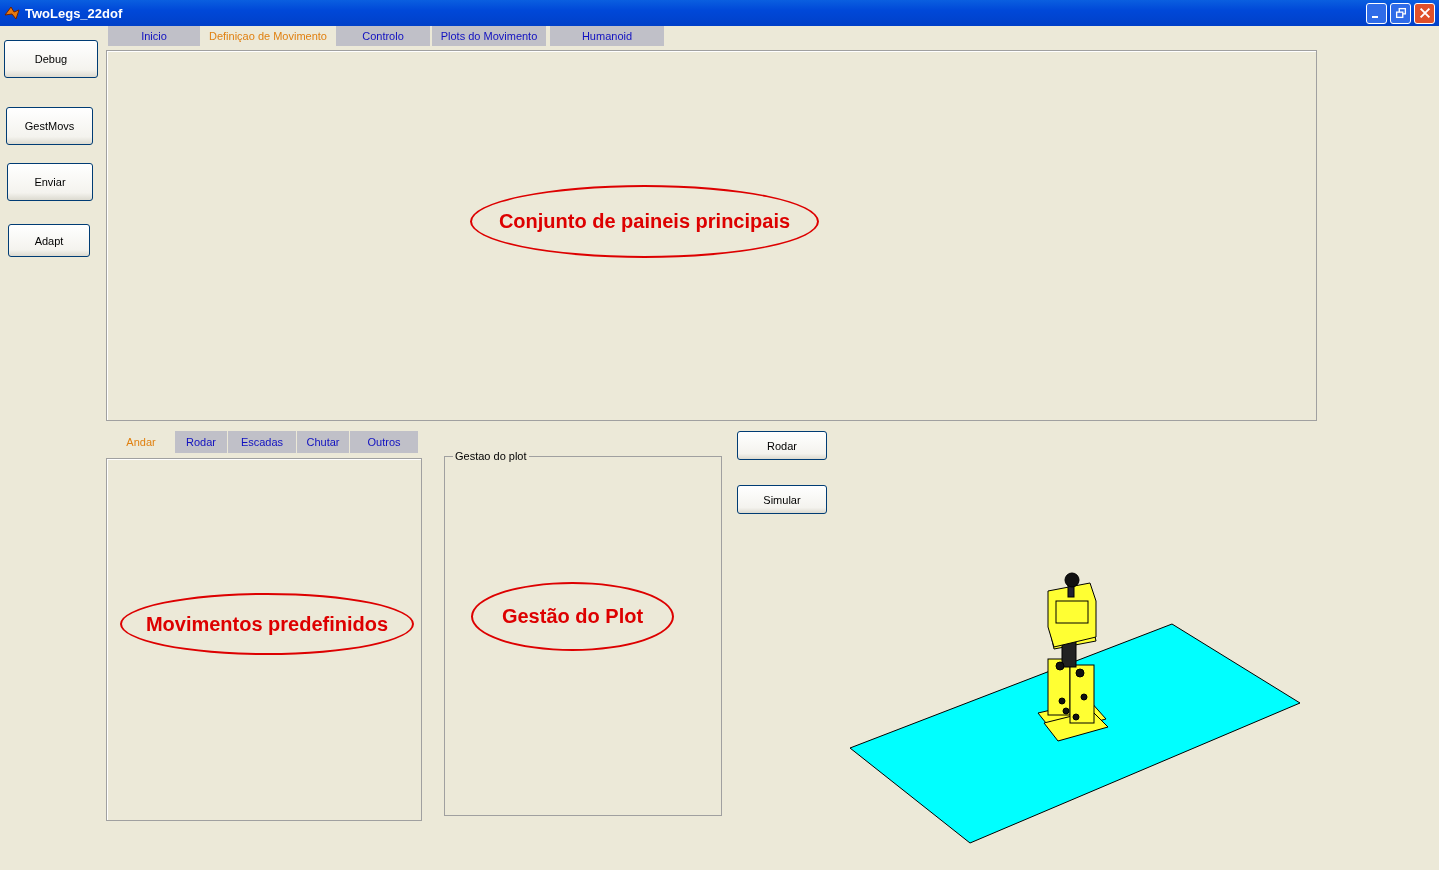 The width and height of the screenshot is (1439, 870). What do you see at coordinates (1376, 13) in the screenshot?
I see `minimize-button` at bounding box center [1376, 13].